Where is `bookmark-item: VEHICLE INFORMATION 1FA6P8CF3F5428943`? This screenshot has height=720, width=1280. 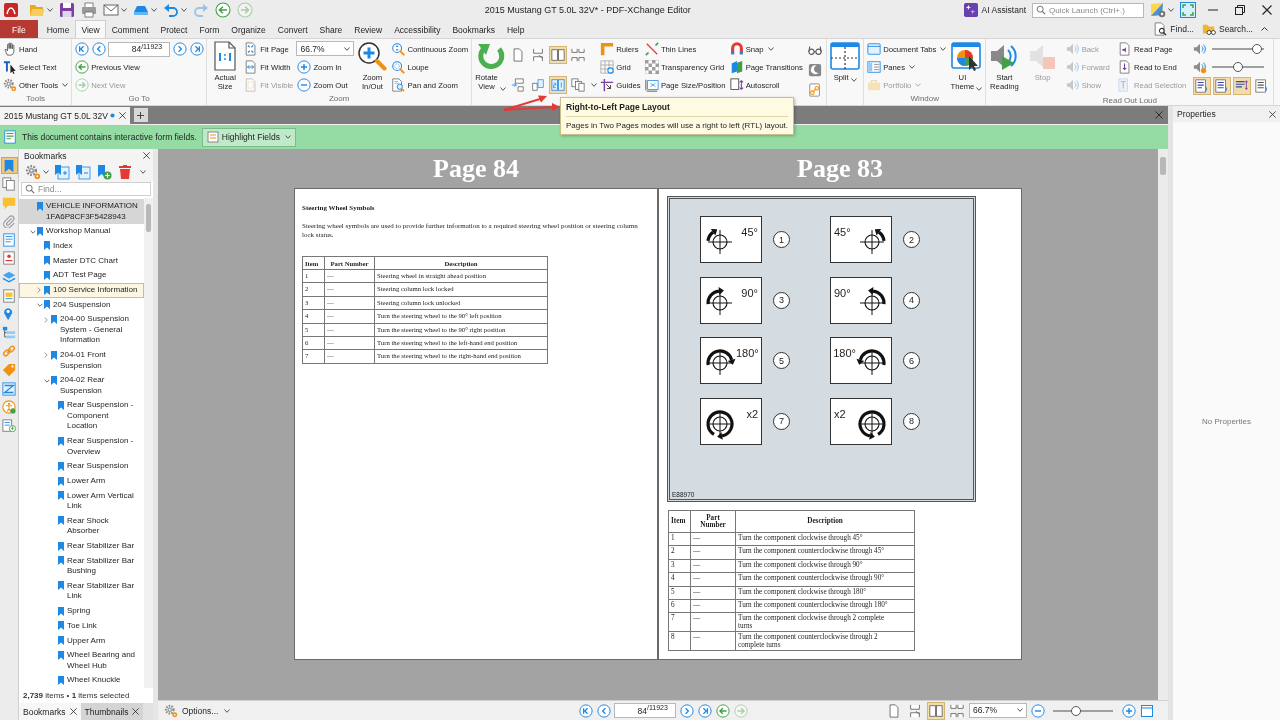
bookmark-item: VEHICLE INFORMATION 1FA6P8CF3F5428943 is located at coordinates (81, 212).